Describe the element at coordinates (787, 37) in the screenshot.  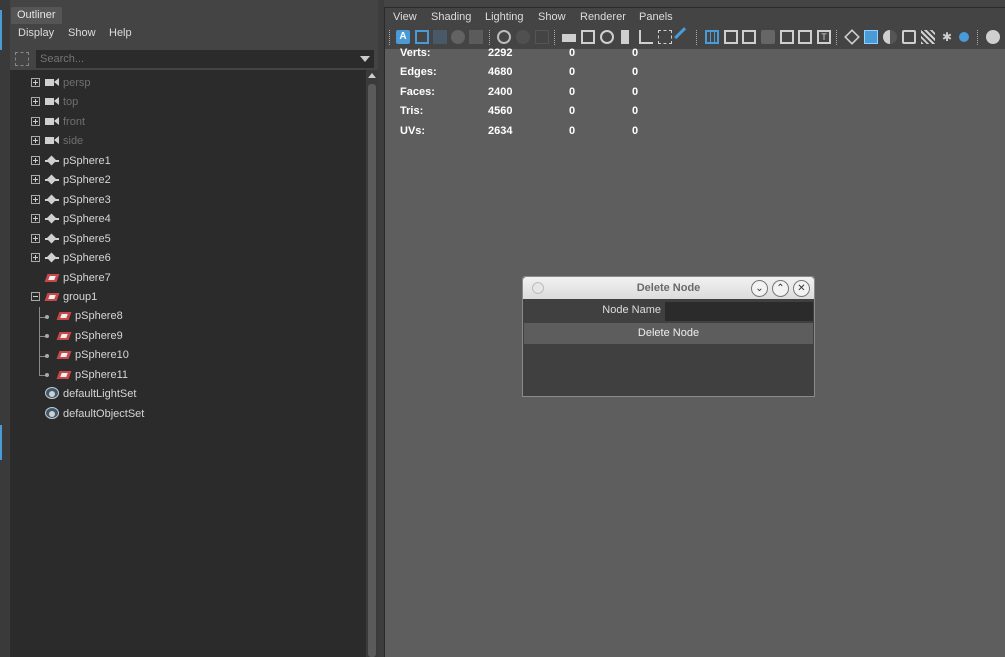
I see `field-chart-toggle-icon` at that location.